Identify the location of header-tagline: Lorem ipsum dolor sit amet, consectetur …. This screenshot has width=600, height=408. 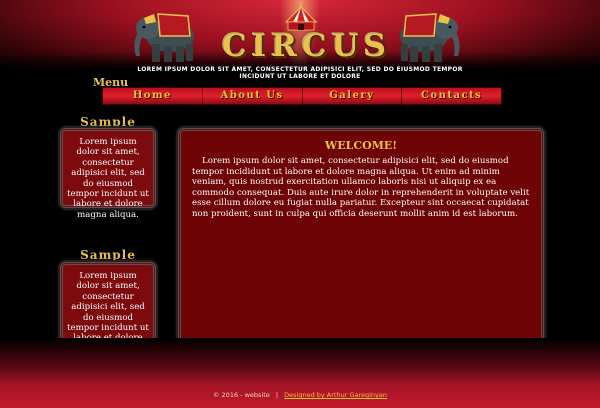
(300, 73).